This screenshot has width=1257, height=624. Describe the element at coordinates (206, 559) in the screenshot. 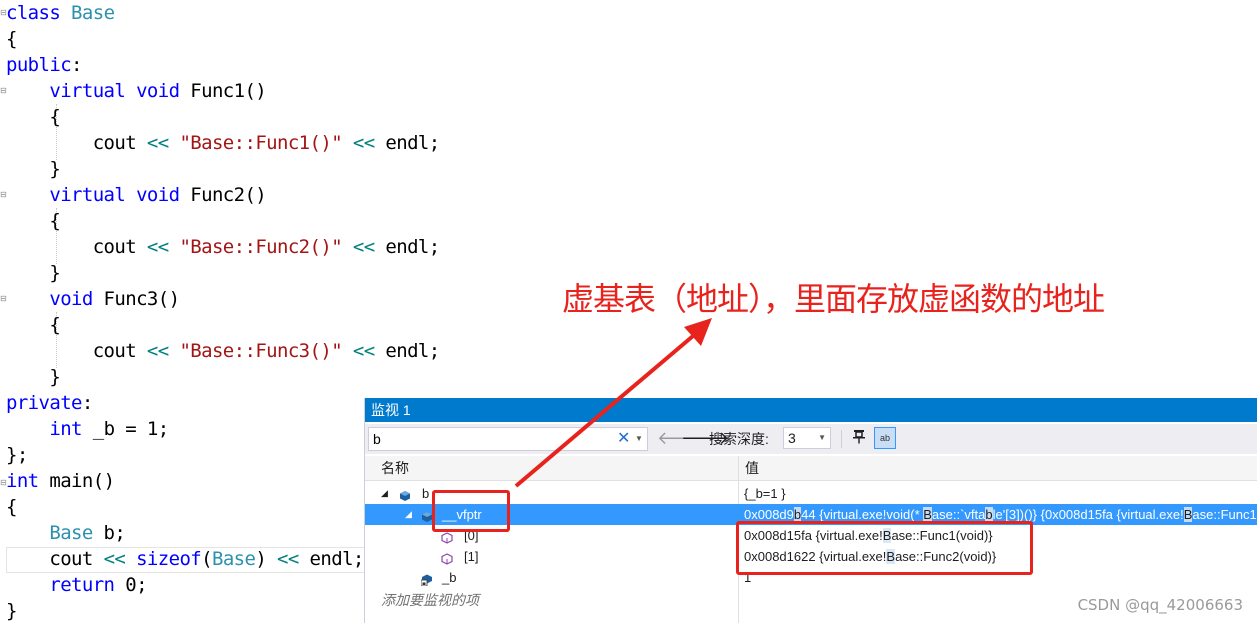

I see `code-token: (` at that location.